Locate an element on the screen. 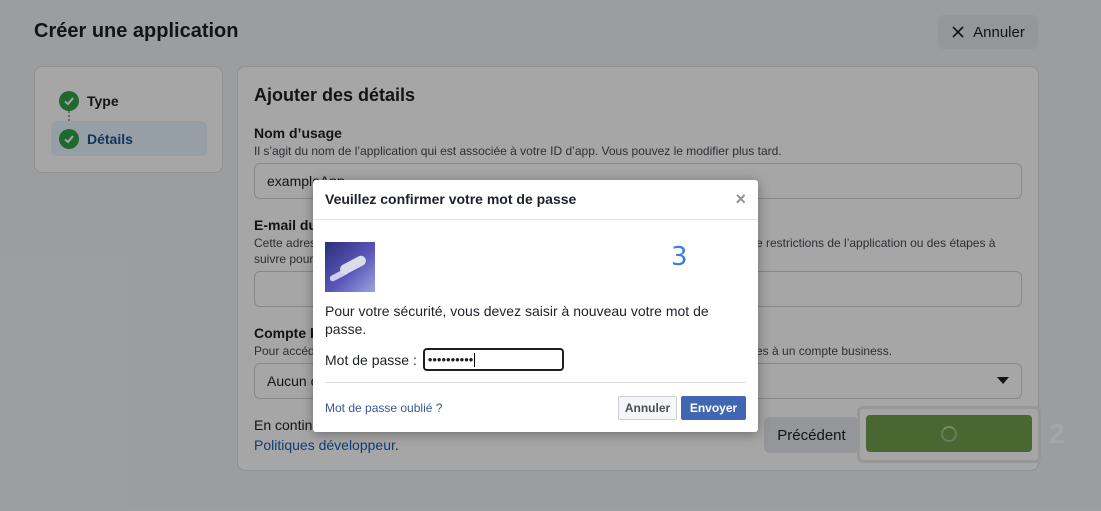 Image resolution: width=1101 pixels, height=511 pixels. app-thumbnail is located at coordinates (350, 267).